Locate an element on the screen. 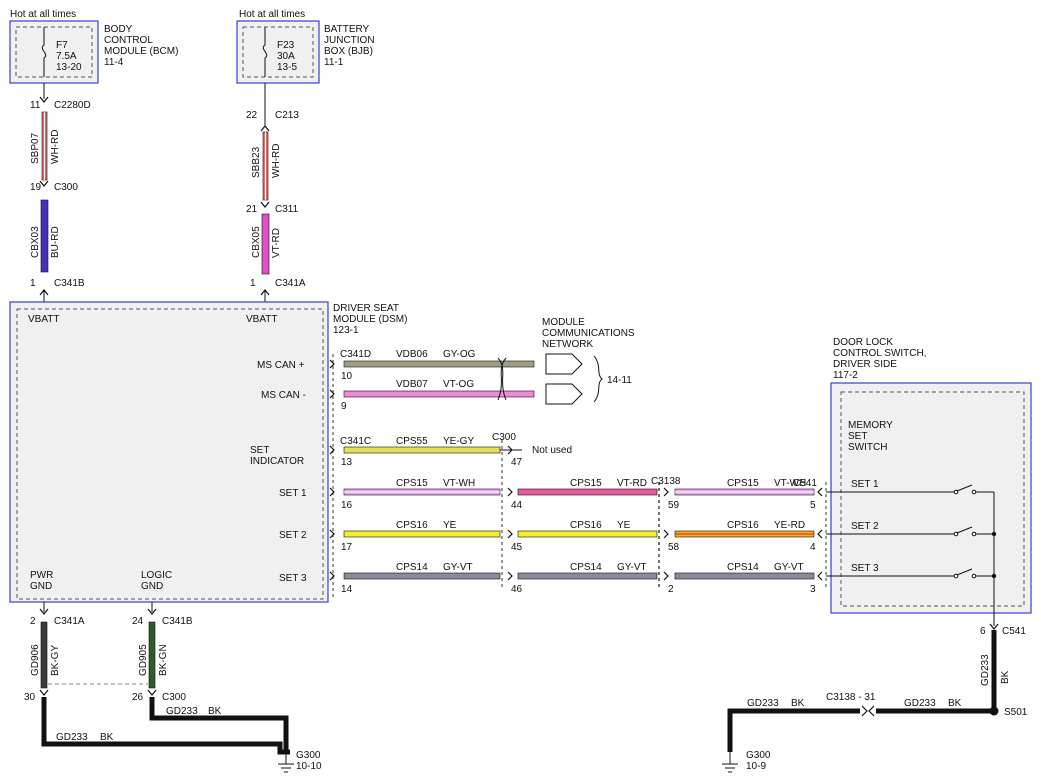 Image resolution: width=1041 pixels, height=780 pixels. c300-pin30-icon is located at coordinates (44, 692).